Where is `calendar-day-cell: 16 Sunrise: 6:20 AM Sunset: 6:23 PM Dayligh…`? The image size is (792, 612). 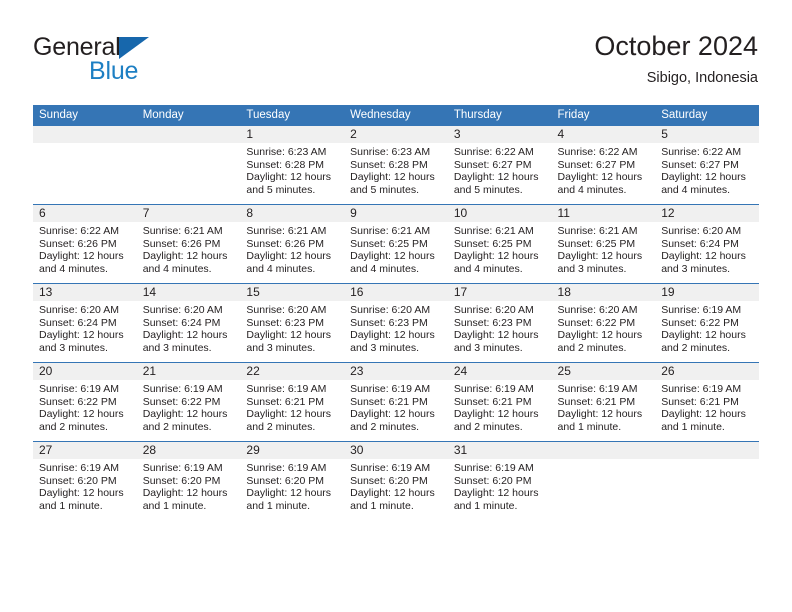
calendar-day-cell: 16 Sunrise: 6:20 AM Sunset: 6:23 PM Dayligh… is located at coordinates (396, 323).